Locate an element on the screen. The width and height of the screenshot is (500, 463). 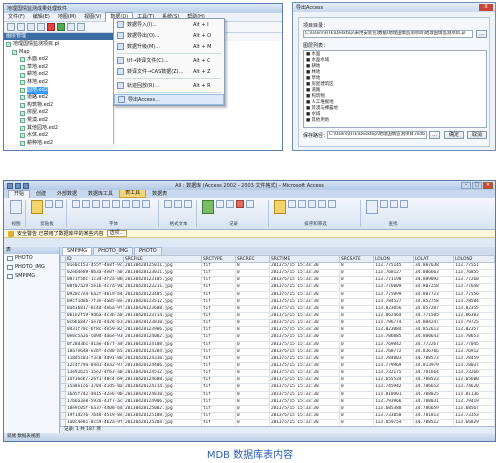
table-cell: 34.807638 is located at coordinates (433, 266).